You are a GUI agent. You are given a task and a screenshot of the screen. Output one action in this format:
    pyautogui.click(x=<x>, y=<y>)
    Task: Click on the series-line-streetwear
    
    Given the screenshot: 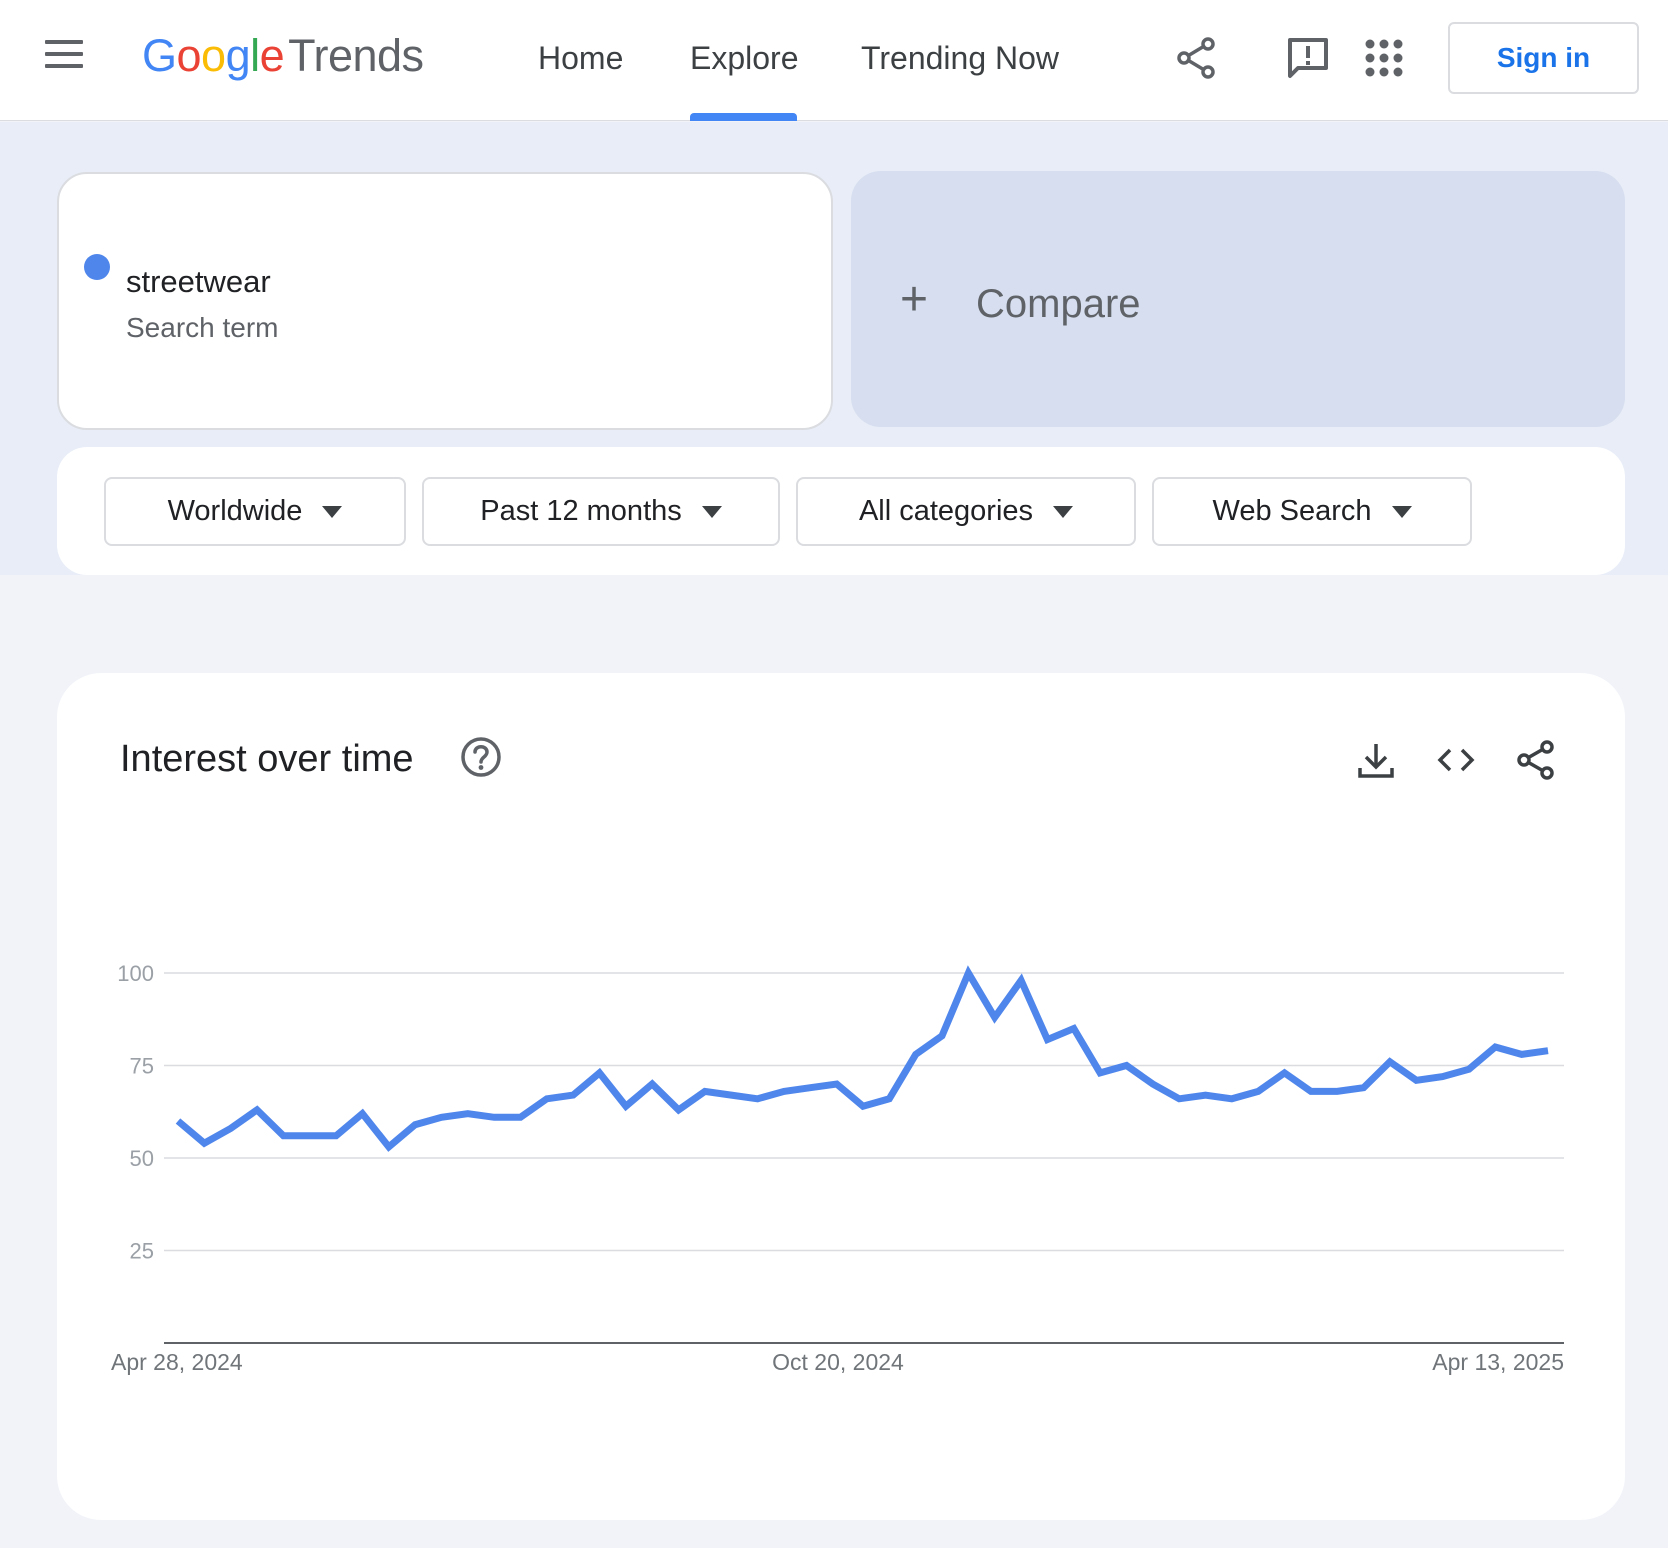 What is the action you would take?
    pyautogui.click(x=862, y=1058)
    